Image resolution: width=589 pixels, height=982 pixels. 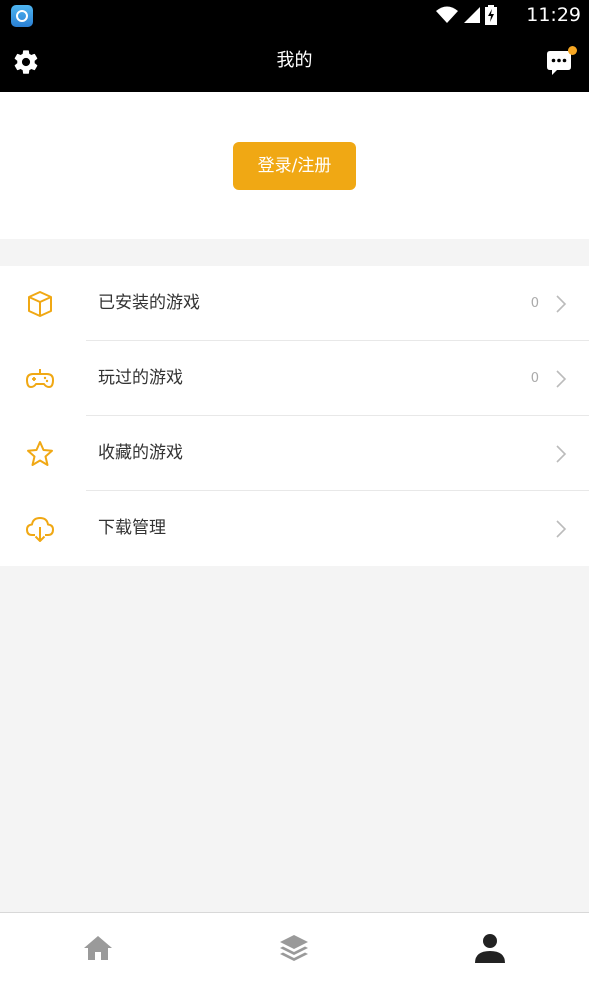 What do you see at coordinates (560, 62) in the screenshot?
I see `message-button` at bounding box center [560, 62].